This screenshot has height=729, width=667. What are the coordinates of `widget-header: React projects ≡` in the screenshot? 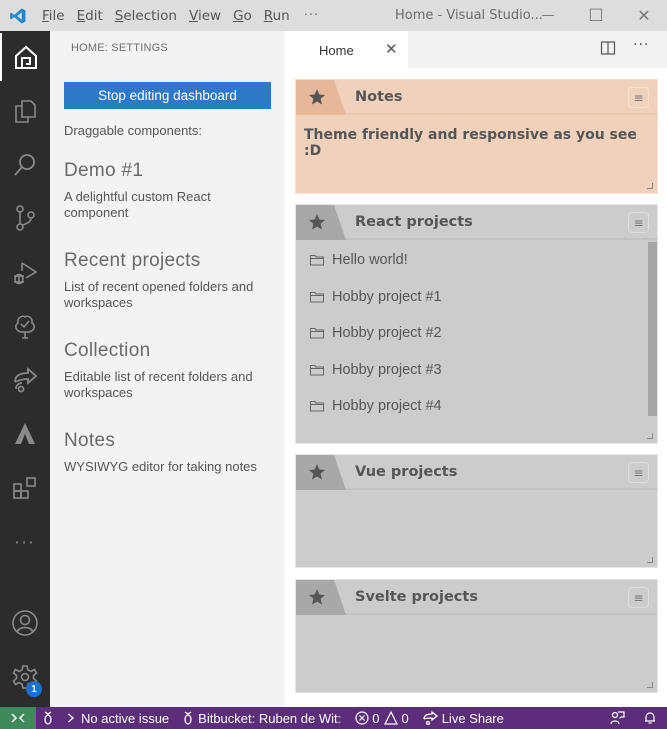 It's located at (476, 222).